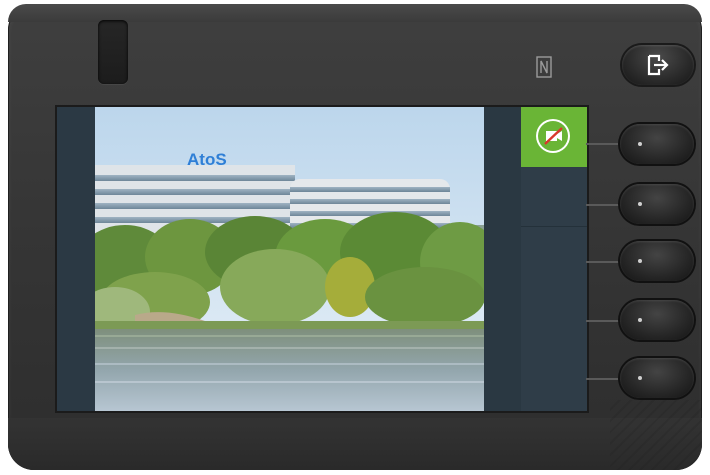 This screenshot has width=710, height=475. Describe the element at coordinates (544, 67) in the screenshot. I see `nfc-icon` at that location.